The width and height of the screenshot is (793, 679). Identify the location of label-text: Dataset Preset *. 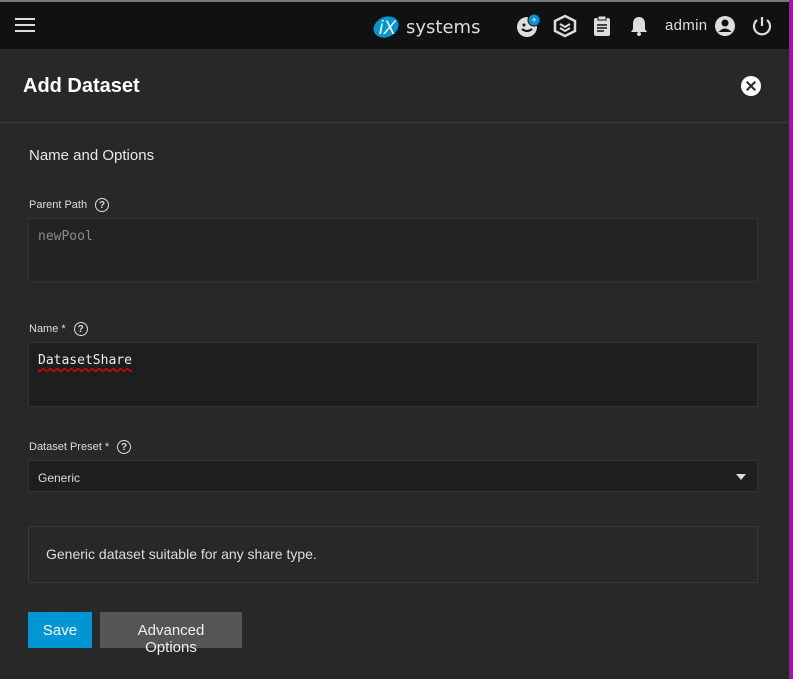
(69, 447).